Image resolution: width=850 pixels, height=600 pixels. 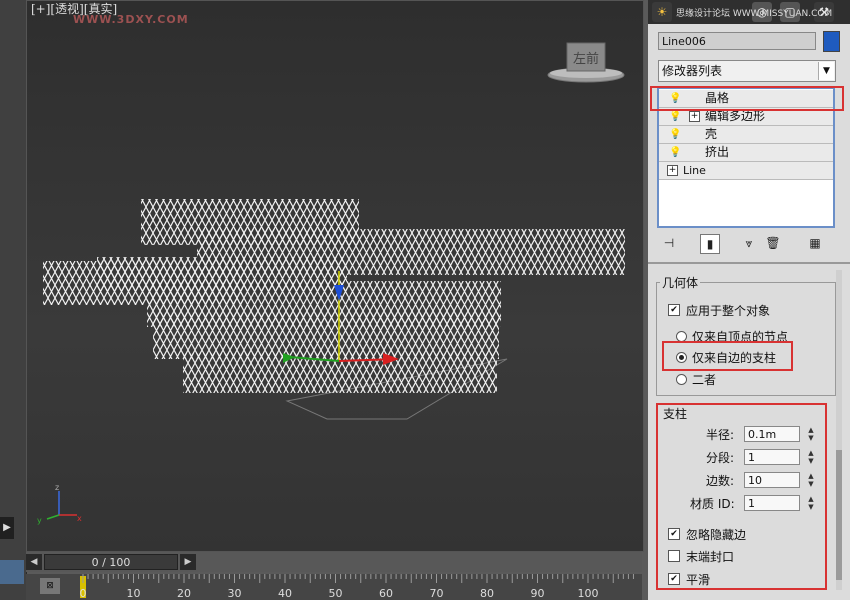 What do you see at coordinates (717, 152) in the screenshot?
I see `stack-item-label: 挤出` at bounding box center [717, 152].